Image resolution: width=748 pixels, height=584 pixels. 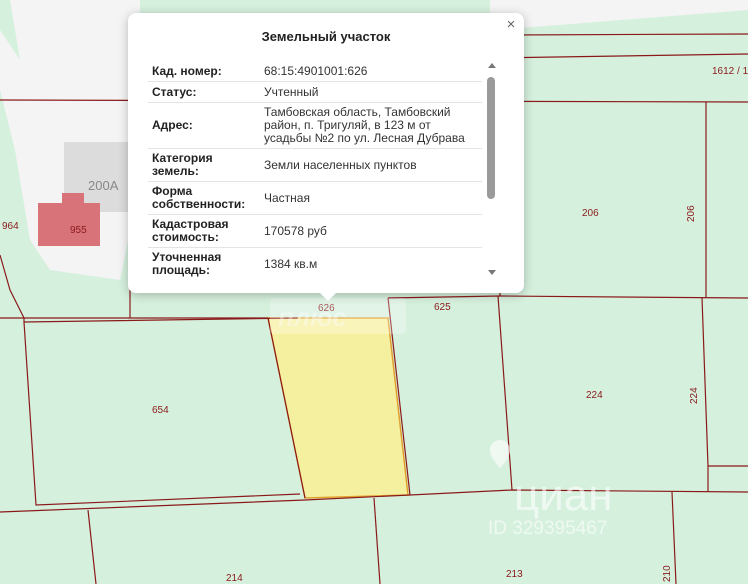 I want to click on scroll-down-arrow-icon, so click(x=492, y=272).